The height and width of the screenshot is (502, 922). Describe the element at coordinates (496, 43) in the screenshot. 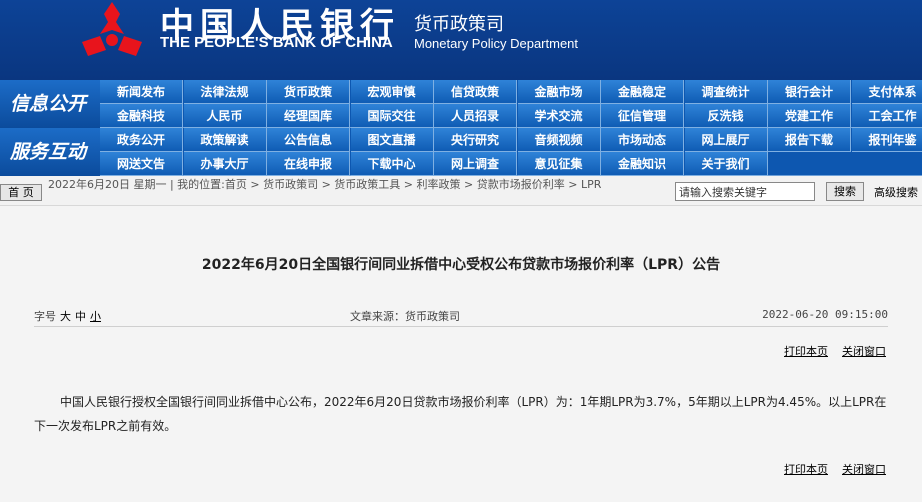

I see `department-name-en: Monetary Policy Department` at that location.